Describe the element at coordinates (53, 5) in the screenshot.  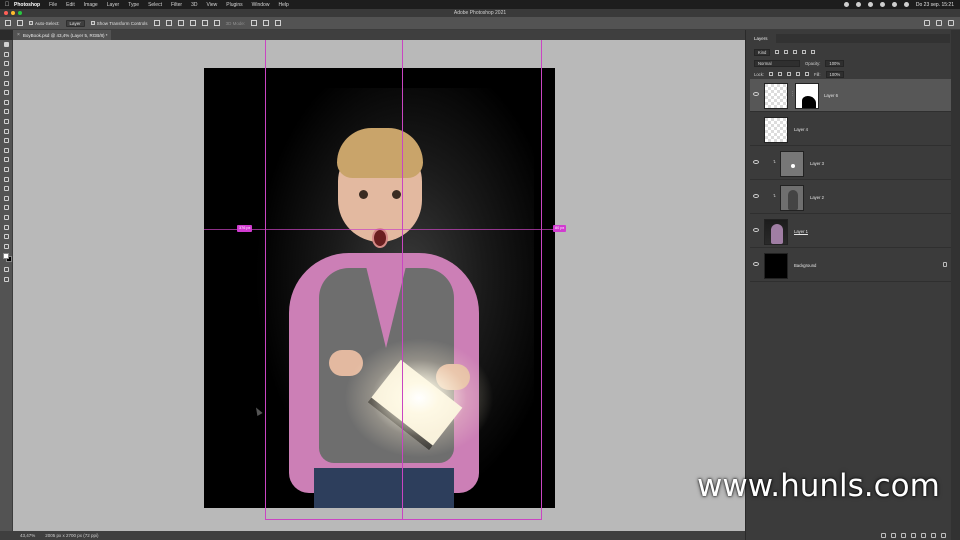
I see `menu-file: File` at that location.